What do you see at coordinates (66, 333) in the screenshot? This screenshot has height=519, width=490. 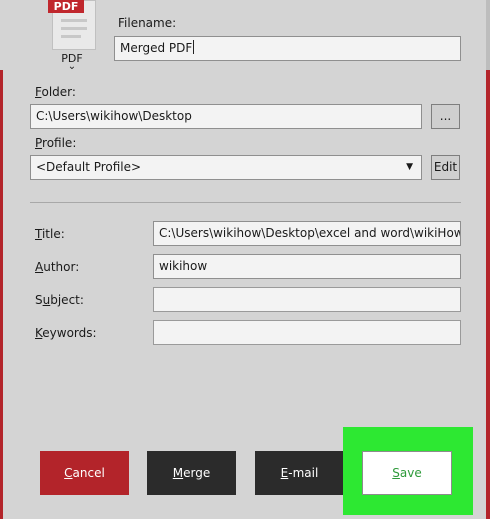 I see `keywords-label: Keywords:` at bounding box center [66, 333].